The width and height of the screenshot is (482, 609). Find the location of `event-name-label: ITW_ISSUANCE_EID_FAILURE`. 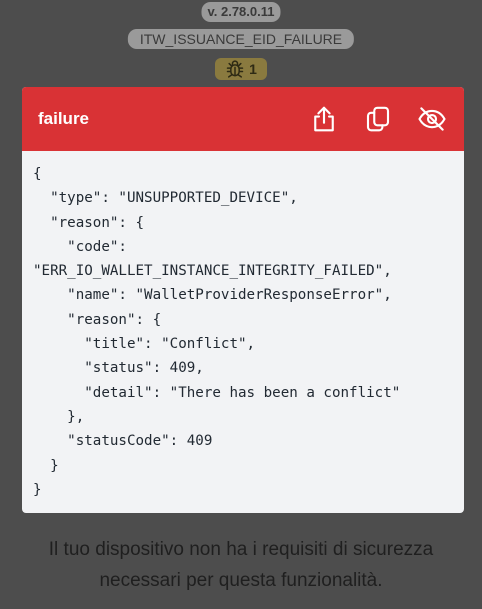

event-name-label: ITW_ISSUANCE_EID_FAILURE is located at coordinates (241, 39).